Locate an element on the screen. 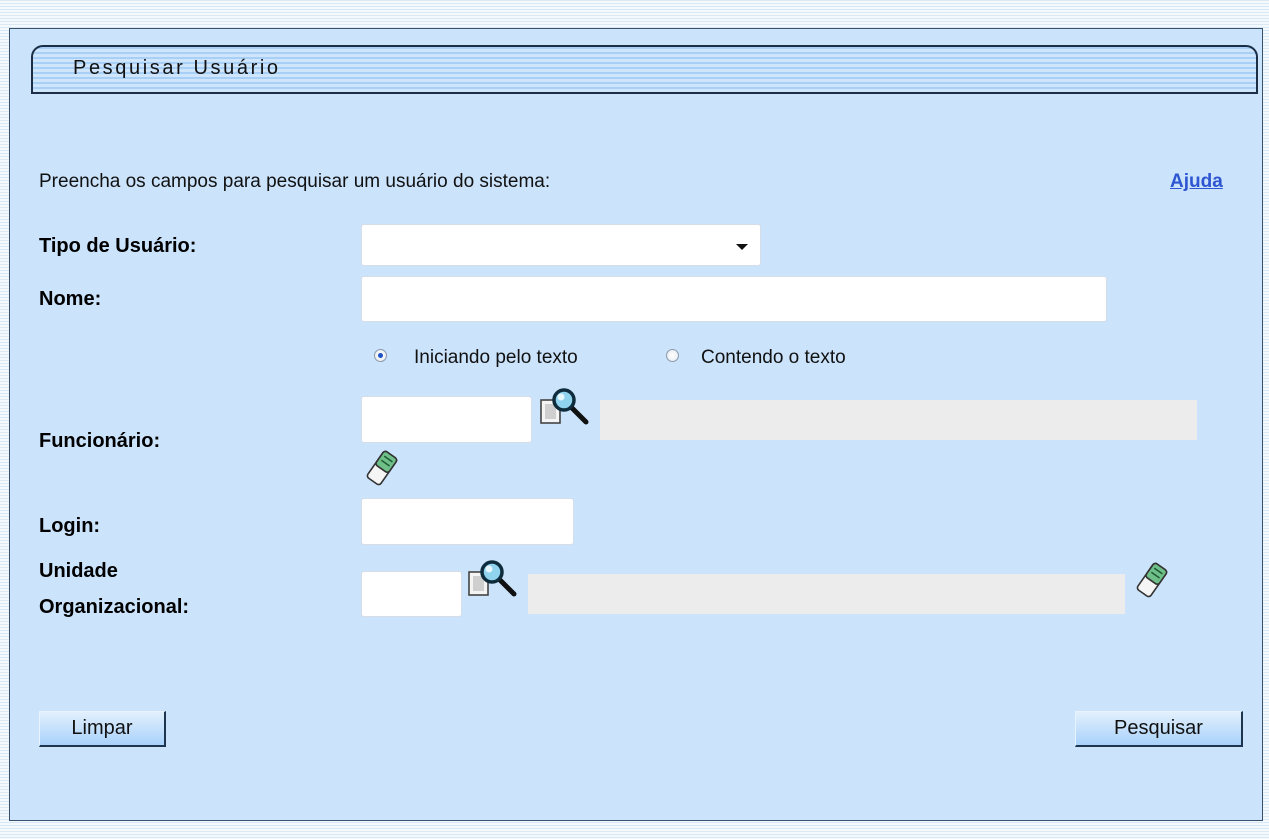 The height and width of the screenshot is (839, 1269). employee-code-input is located at coordinates (446, 419).